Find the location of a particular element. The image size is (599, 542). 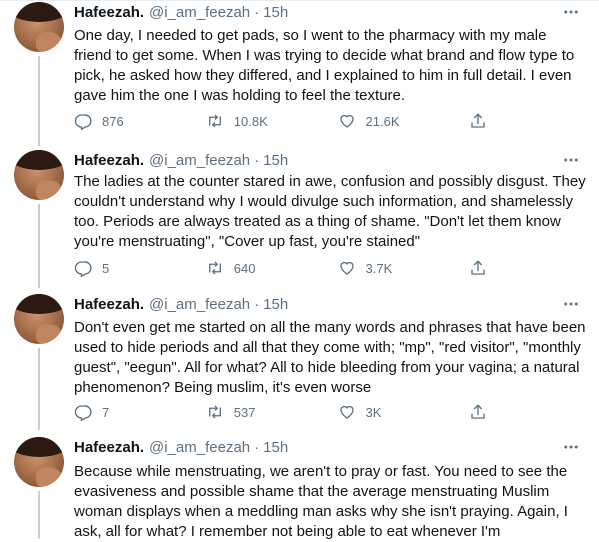

reply-button: 5 is located at coordinates (140, 268).